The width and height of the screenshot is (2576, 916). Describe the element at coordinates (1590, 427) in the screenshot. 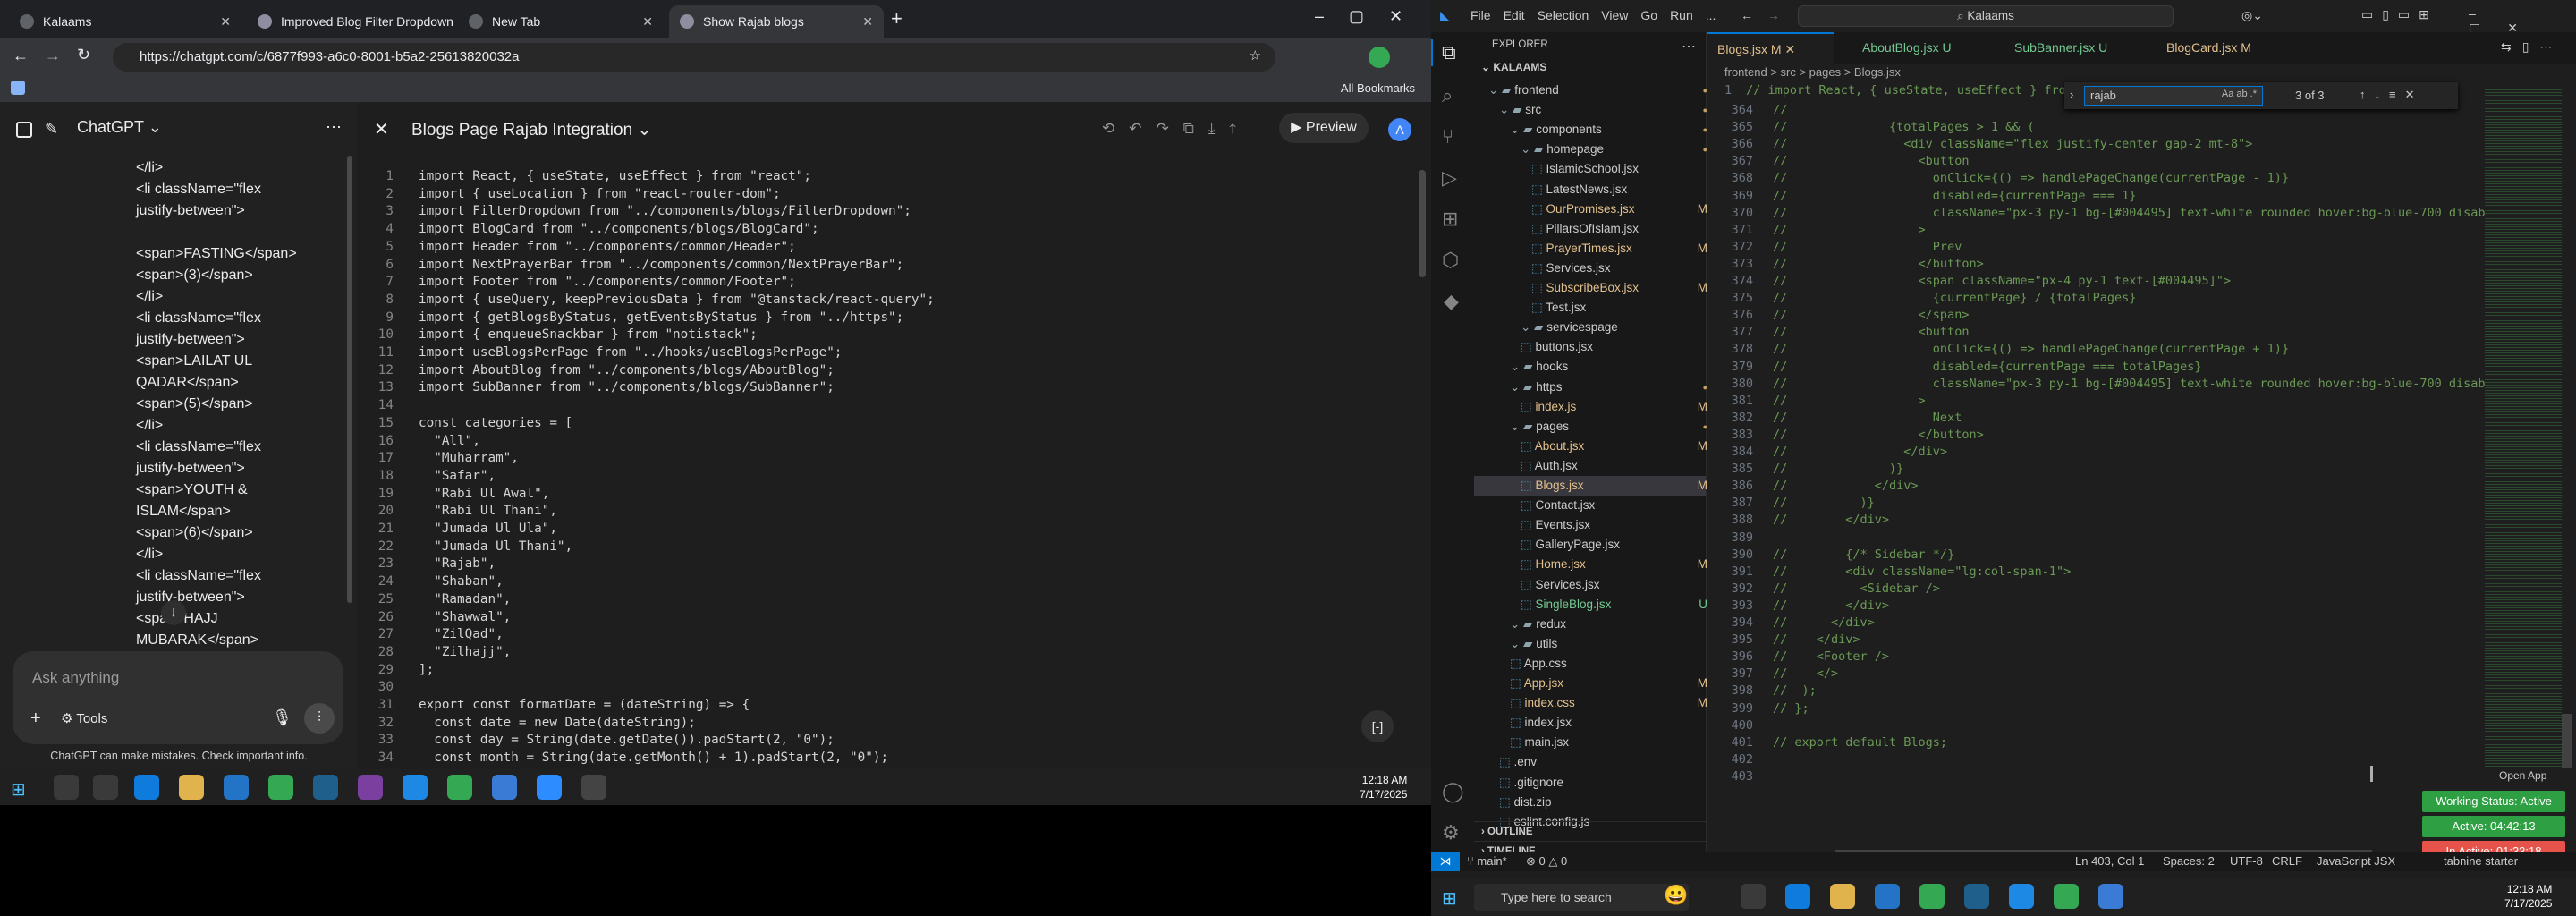

I see `tree-folder: ⌄ ▰ pages ●` at that location.